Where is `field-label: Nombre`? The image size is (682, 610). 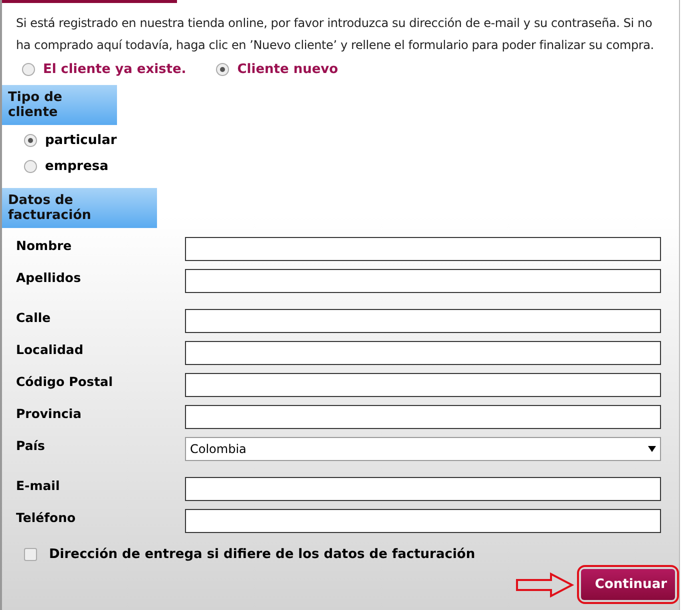
field-label: Nombre is located at coordinates (44, 245).